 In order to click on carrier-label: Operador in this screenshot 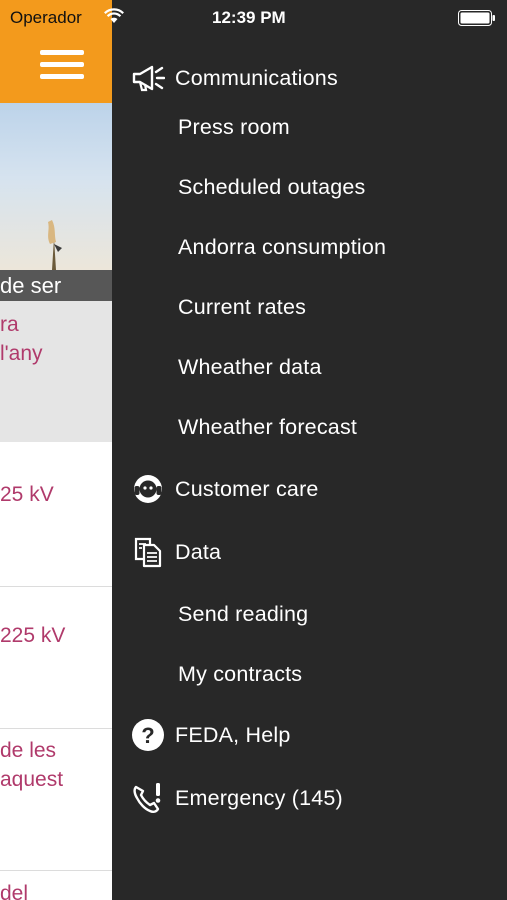, I will do `click(46, 17)`.